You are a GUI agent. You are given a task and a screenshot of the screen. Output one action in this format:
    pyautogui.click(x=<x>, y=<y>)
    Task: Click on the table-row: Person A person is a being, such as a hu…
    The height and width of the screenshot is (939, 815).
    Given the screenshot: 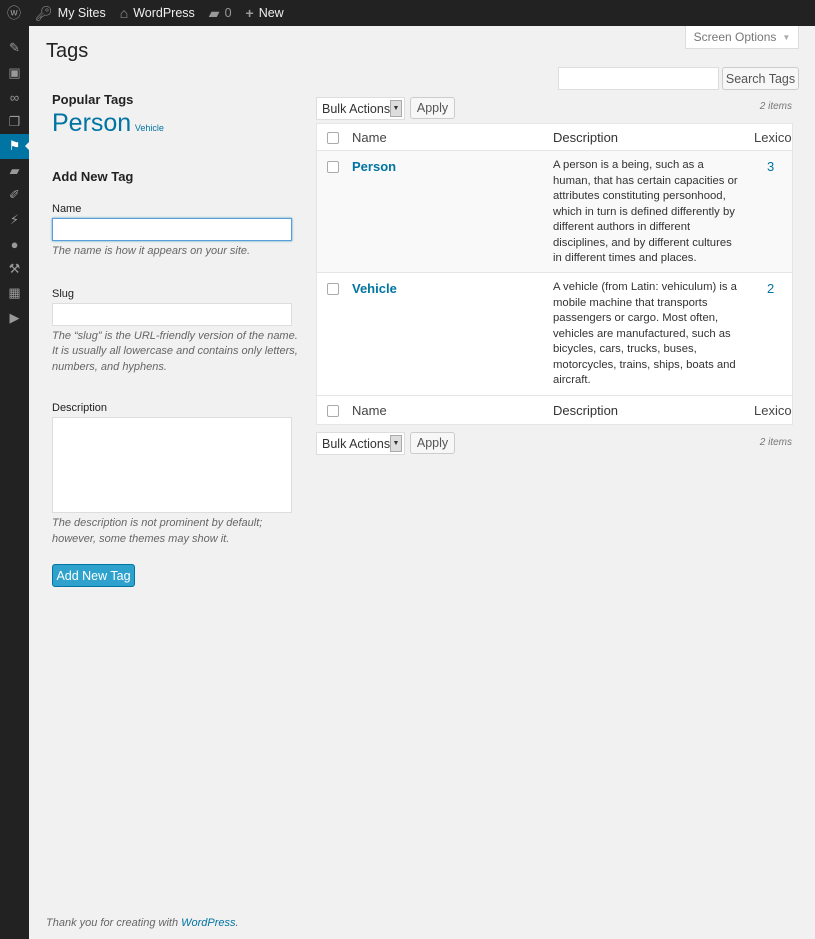 What is the action you would take?
    pyautogui.click(x=554, y=212)
    